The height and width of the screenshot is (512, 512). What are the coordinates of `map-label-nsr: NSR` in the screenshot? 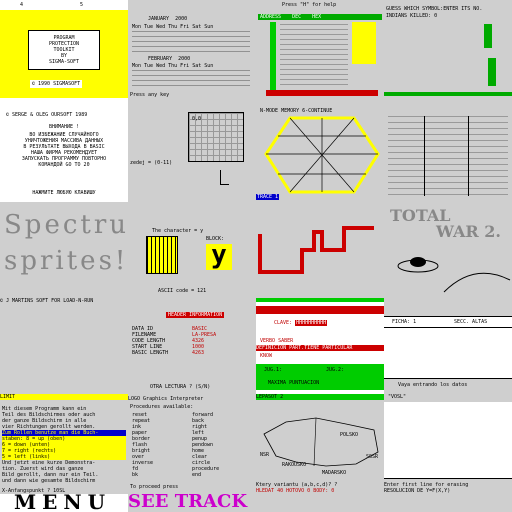 It's located at (265, 455).